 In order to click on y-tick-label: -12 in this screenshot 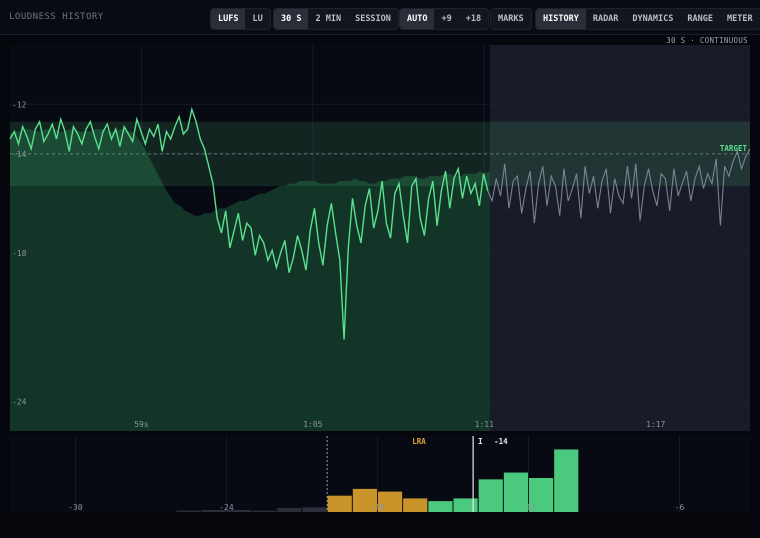, I will do `click(19, 104)`.